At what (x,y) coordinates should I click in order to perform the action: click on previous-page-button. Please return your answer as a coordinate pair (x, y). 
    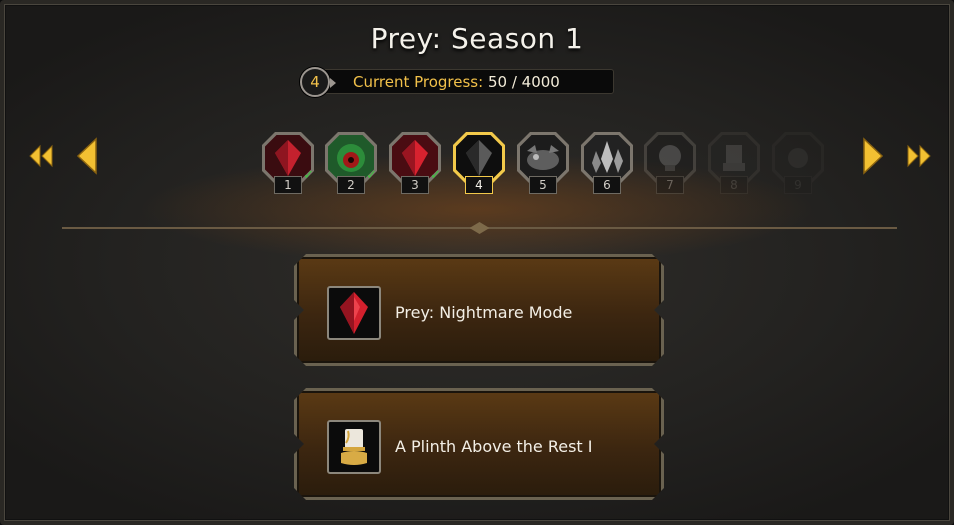
    Looking at the image, I should click on (89, 156).